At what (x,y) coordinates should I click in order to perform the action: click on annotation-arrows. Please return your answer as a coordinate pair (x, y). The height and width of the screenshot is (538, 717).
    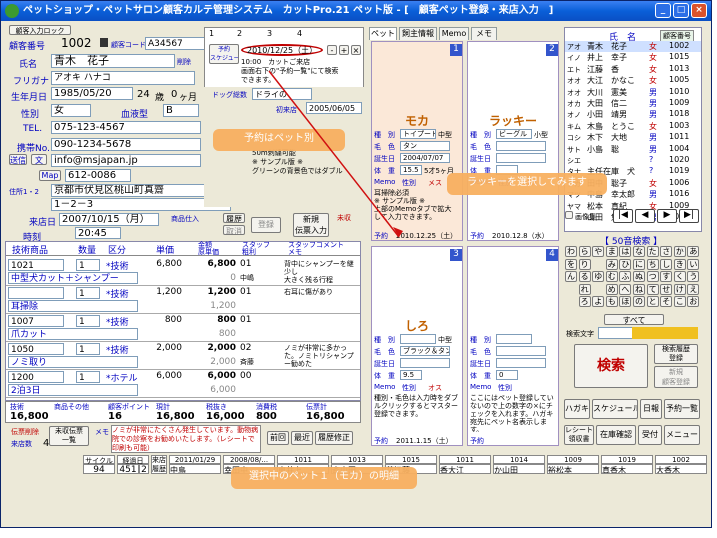
    Looking at the image, I should click on (335, 154).